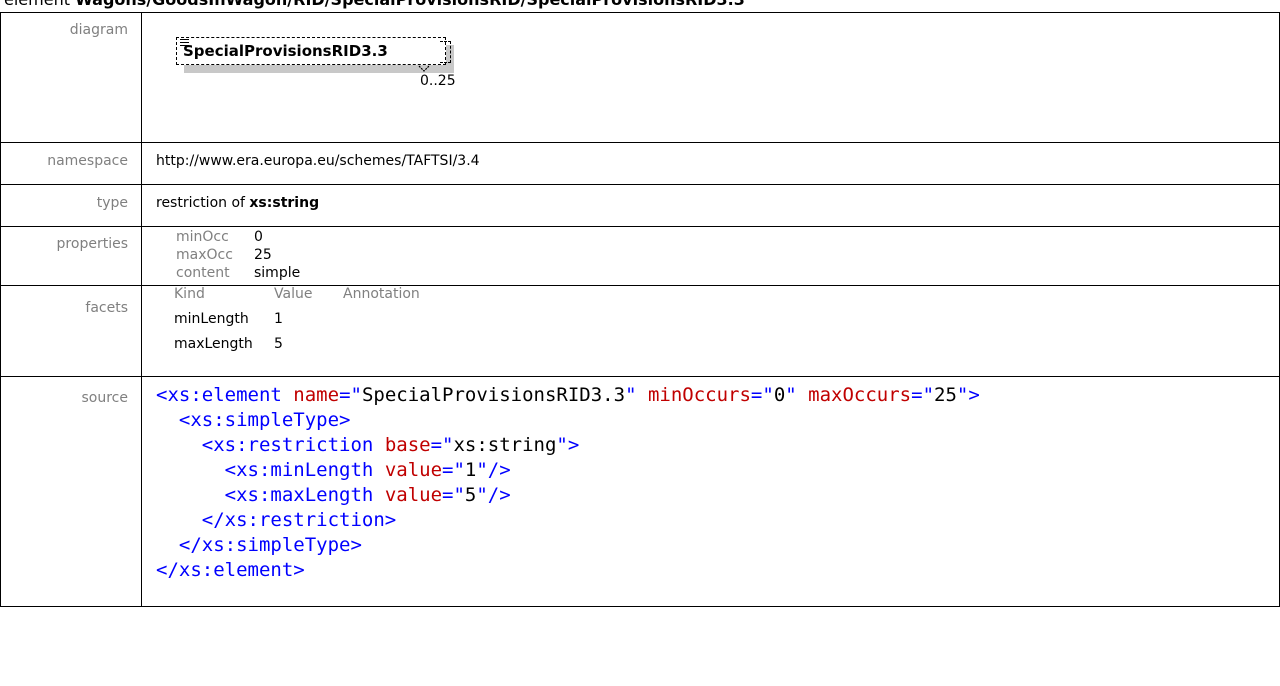 Image resolution: width=1280 pixels, height=686 pixels. What do you see at coordinates (316, 395) in the screenshot?
I see `src-attr-name: name` at bounding box center [316, 395].